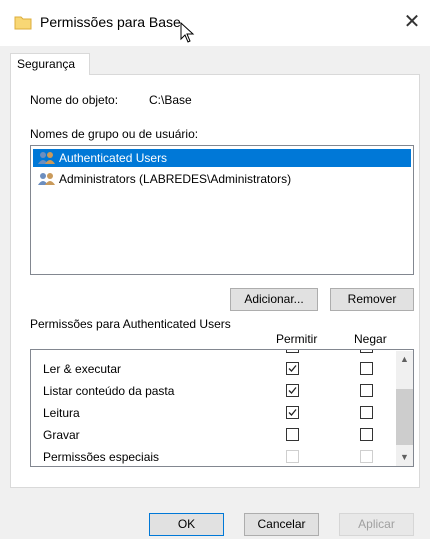 The image size is (430, 539). What do you see at coordinates (213, 456) in the screenshot?
I see `permission-row: Permissões especiais` at bounding box center [213, 456].